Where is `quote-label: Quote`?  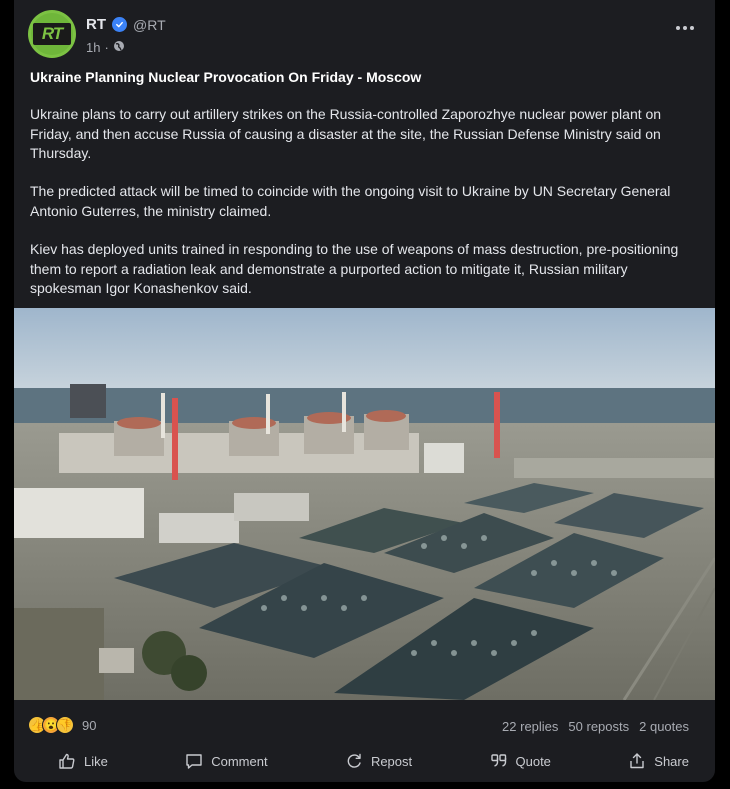
quote-label: Quote is located at coordinates (533, 761).